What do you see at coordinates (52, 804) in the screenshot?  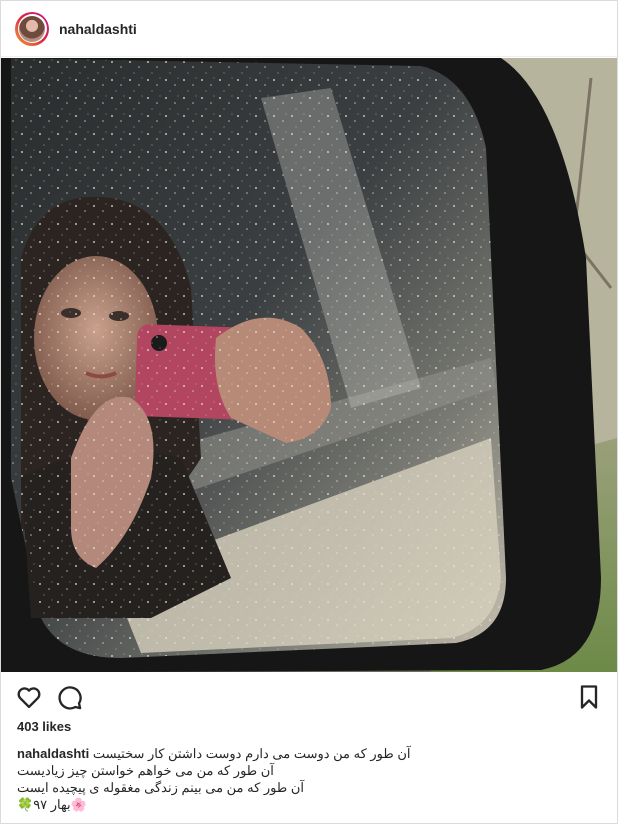 I see `caption-line-4: 🌸بهار ۹۷🍀` at bounding box center [52, 804].